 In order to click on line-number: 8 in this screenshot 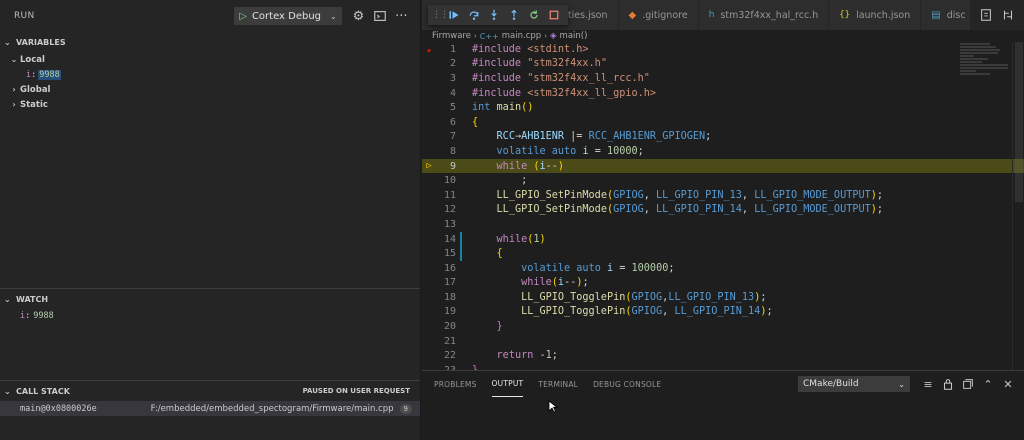, I will do `click(452, 151)`.